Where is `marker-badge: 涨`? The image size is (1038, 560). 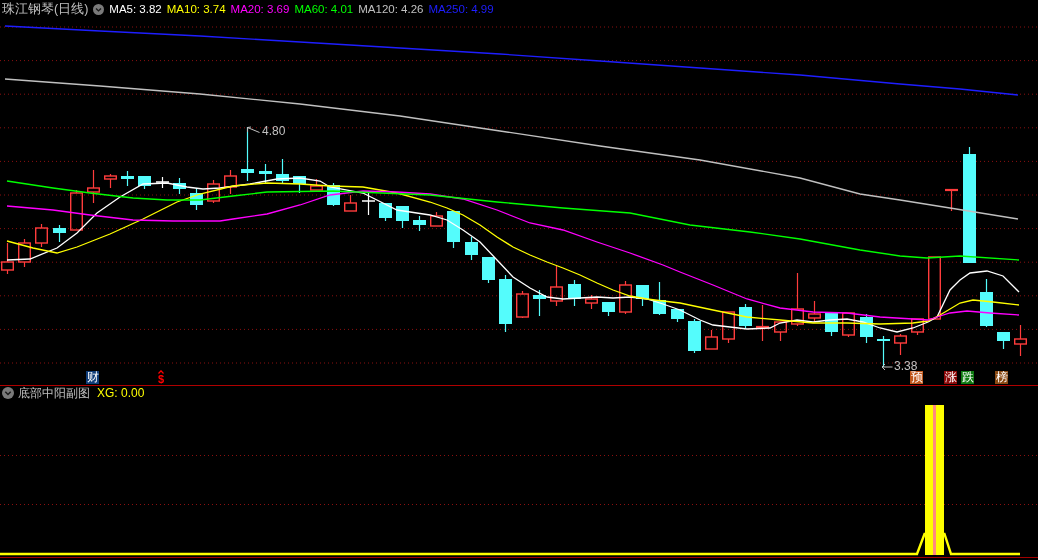
marker-badge: 涨 is located at coordinates (950, 377).